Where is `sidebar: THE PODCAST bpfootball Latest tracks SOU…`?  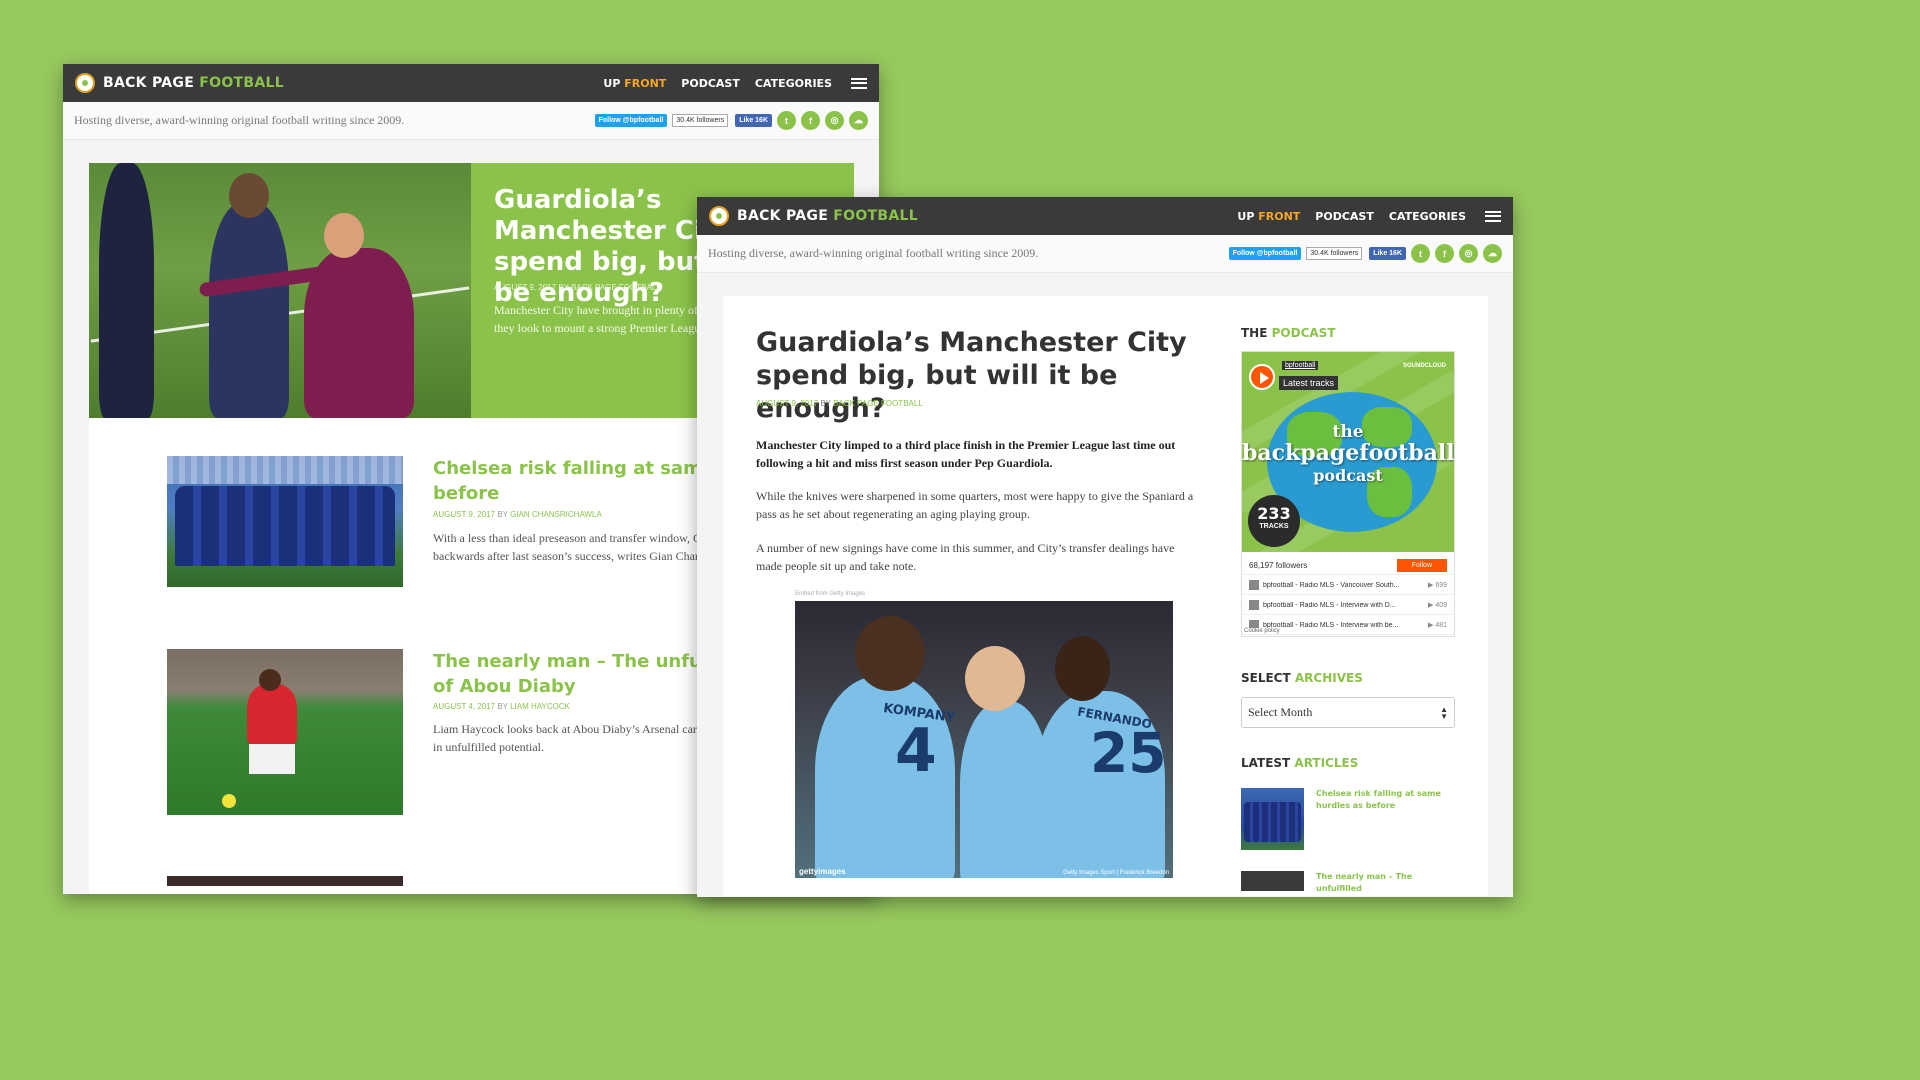 sidebar: THE PODCAST bpfootball Latest tracks SOU… is located at coordinates (1348, 609).